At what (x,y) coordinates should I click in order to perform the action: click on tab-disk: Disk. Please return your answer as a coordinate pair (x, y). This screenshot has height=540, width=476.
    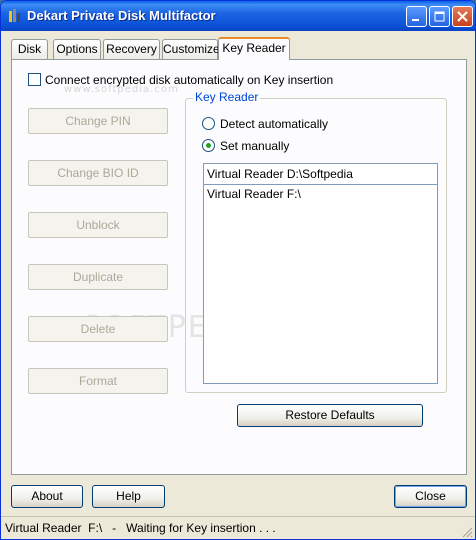
    Looking at the image, I should click on (29, 49).